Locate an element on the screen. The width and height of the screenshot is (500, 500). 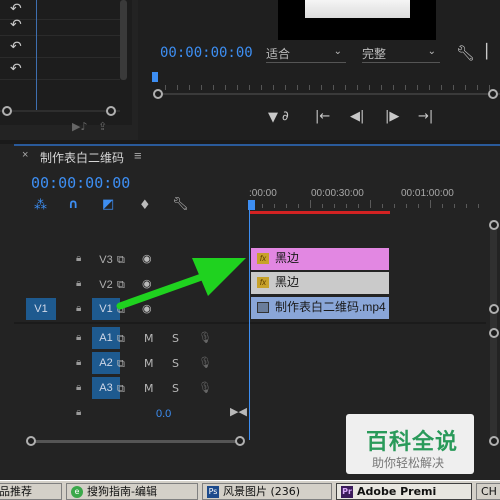
taskbar-item-label: Adobe Premi is located at coordinates (397, 491).